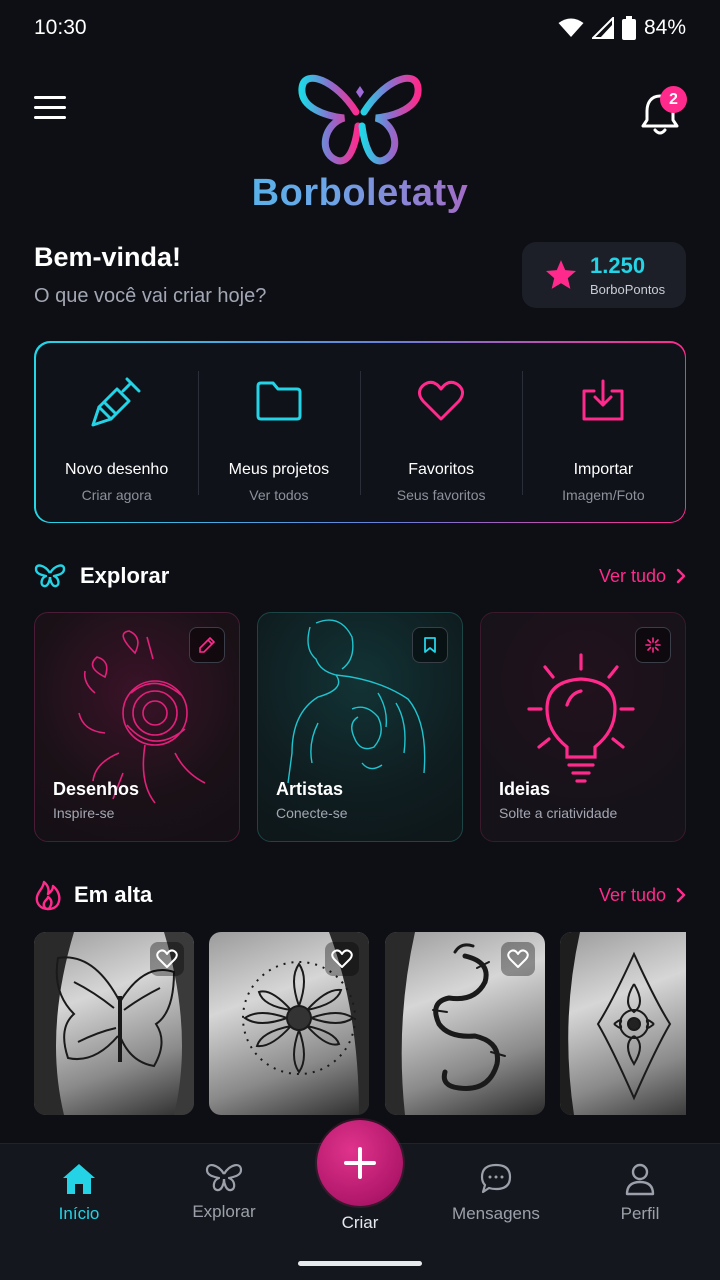  What do you see at coordinates (79, 1213) in the screenshot?
I see `nav-label: Início` at bounding box center [79, 1213].